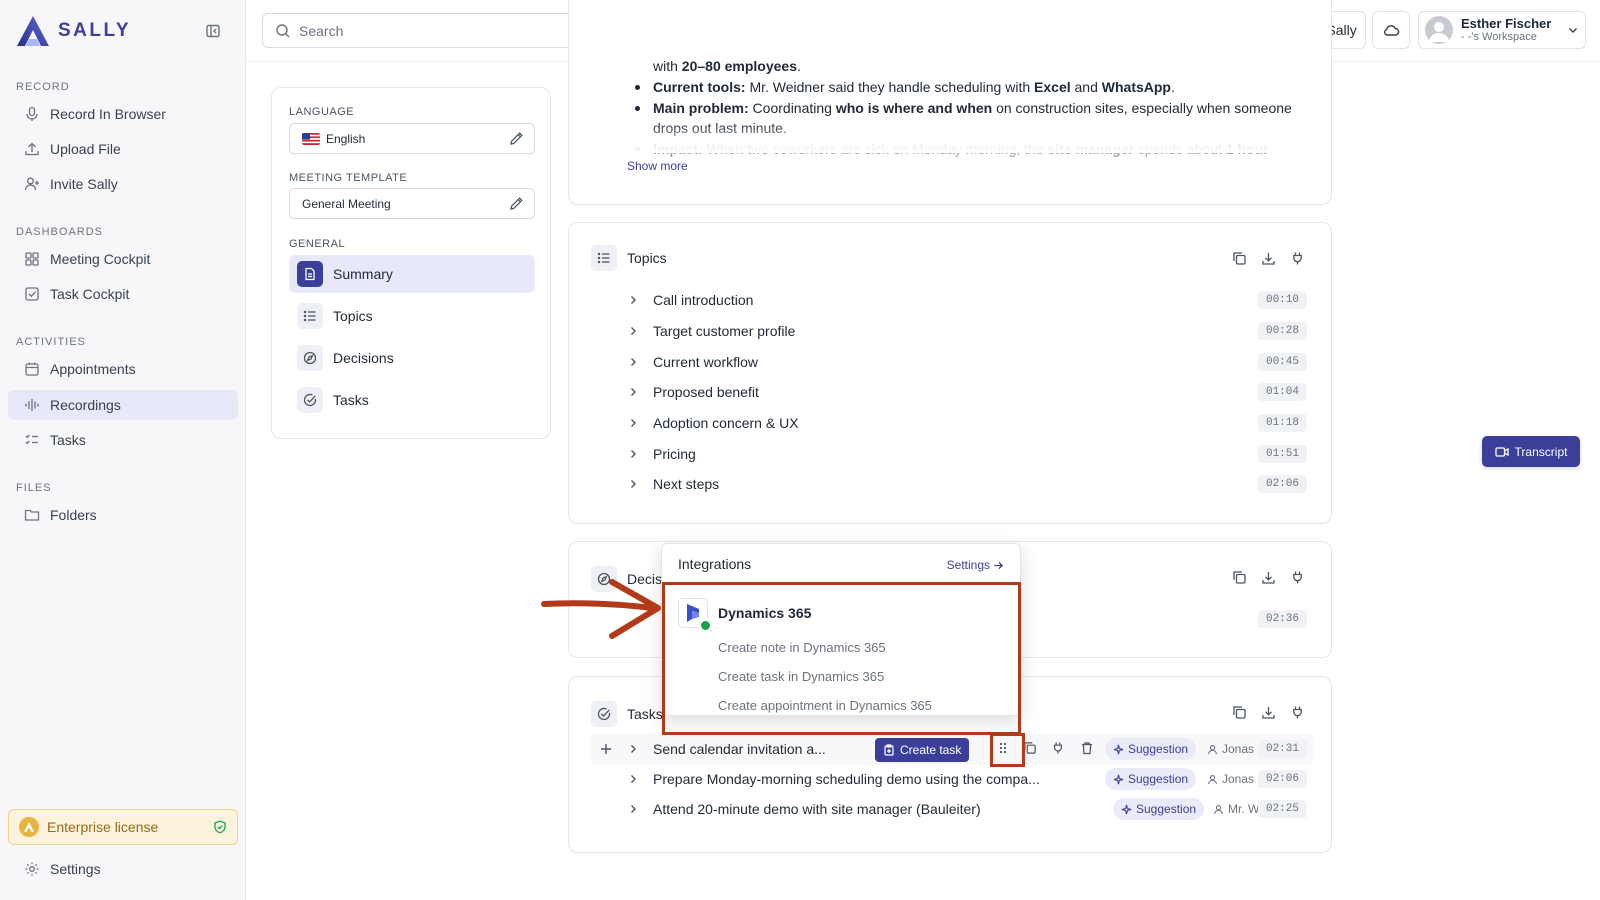 This screenshot has height=900, width=1600. I want to click on arrow-right-icon, so click(998, 565).